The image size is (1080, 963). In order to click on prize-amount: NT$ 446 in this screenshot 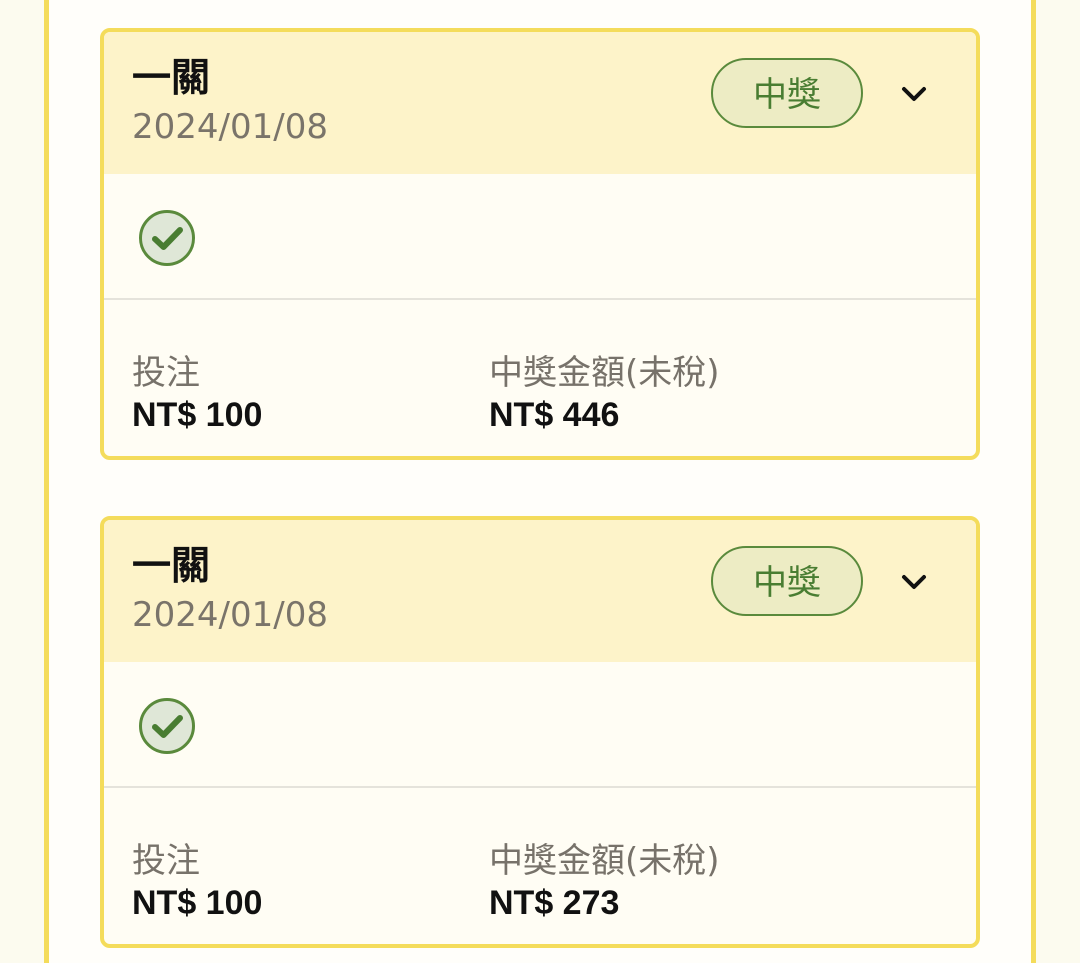, I will do `click(554, 415)`.